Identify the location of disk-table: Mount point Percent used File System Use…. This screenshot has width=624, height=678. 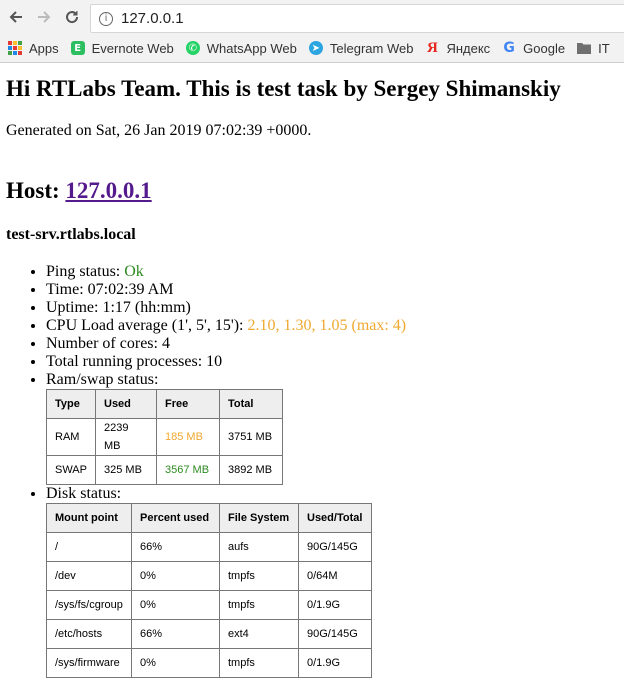
(209, 590).